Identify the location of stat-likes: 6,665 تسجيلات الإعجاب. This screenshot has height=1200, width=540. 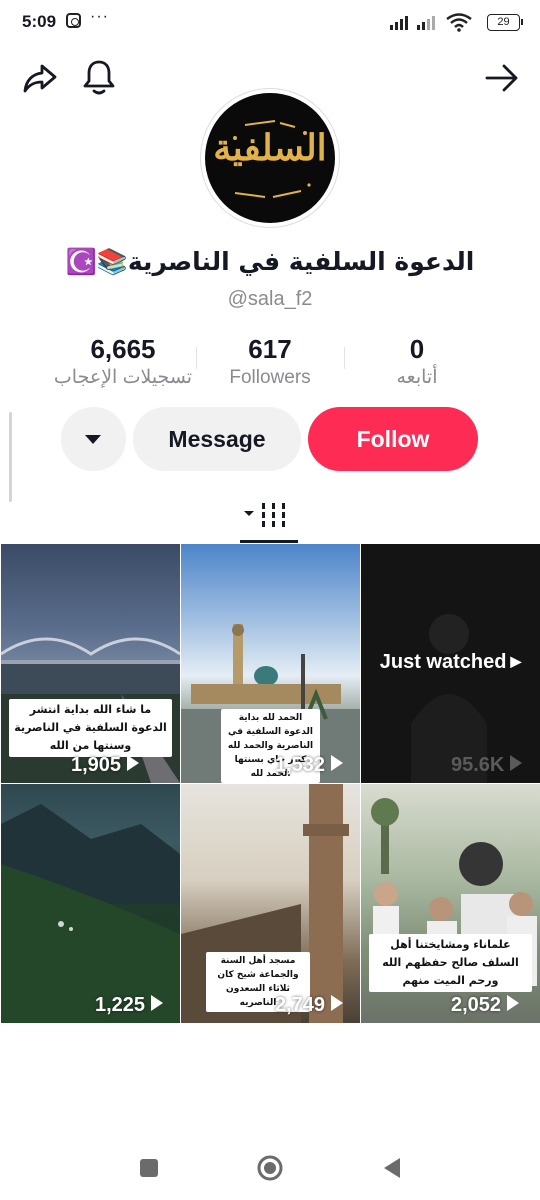
(123, 362).